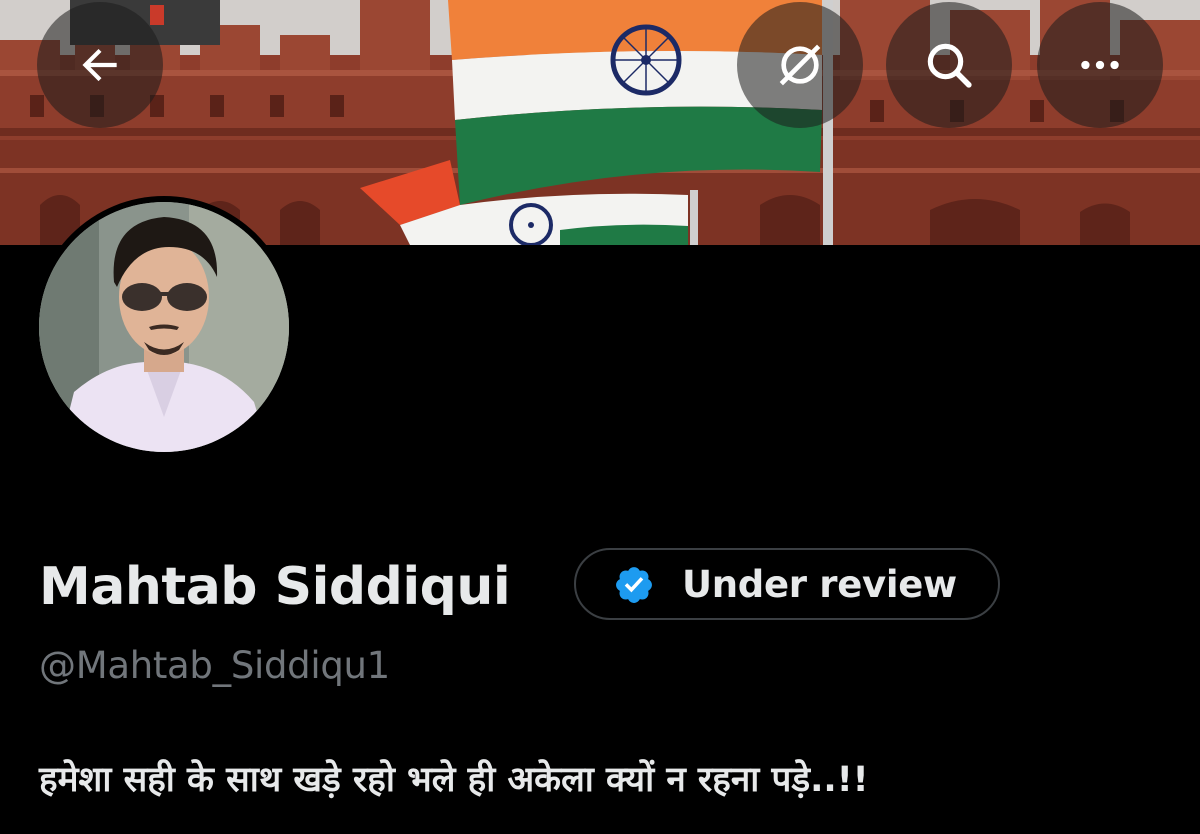 The width and height of the screenshot is (1200, 834). I want to click on display-name: Mahtab Siddiqui, so click(275, 587).